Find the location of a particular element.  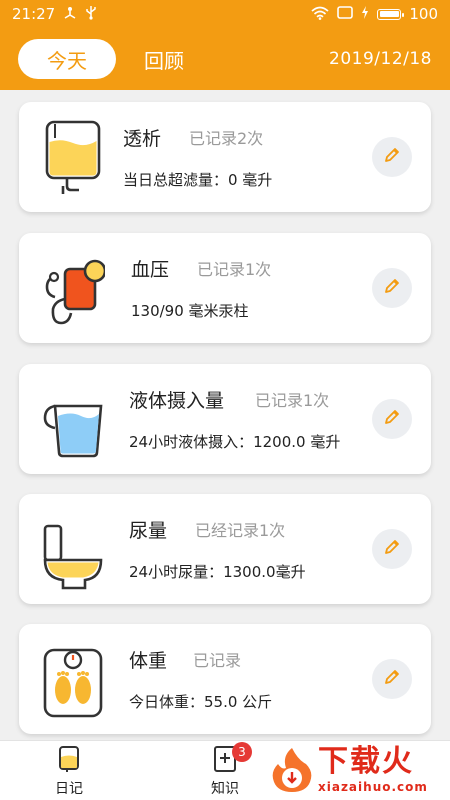

nav-knowledge: 3 知识 is located at coordinates (226, 770).